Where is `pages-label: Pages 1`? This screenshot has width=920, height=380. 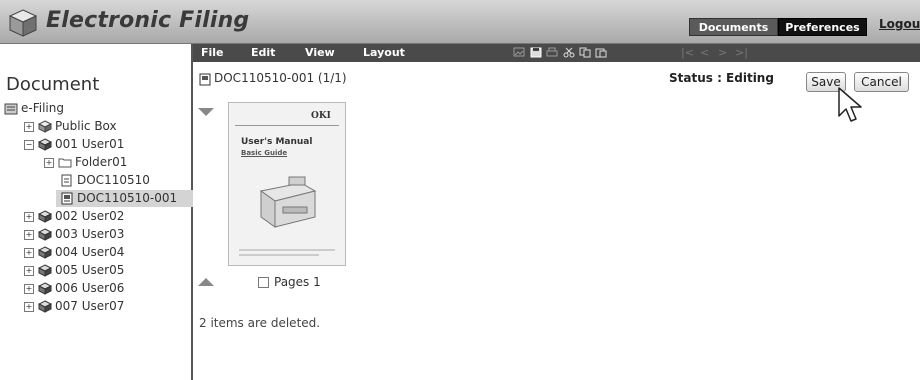
pages-label: Pages 1 is located at coordinates (297, 282).